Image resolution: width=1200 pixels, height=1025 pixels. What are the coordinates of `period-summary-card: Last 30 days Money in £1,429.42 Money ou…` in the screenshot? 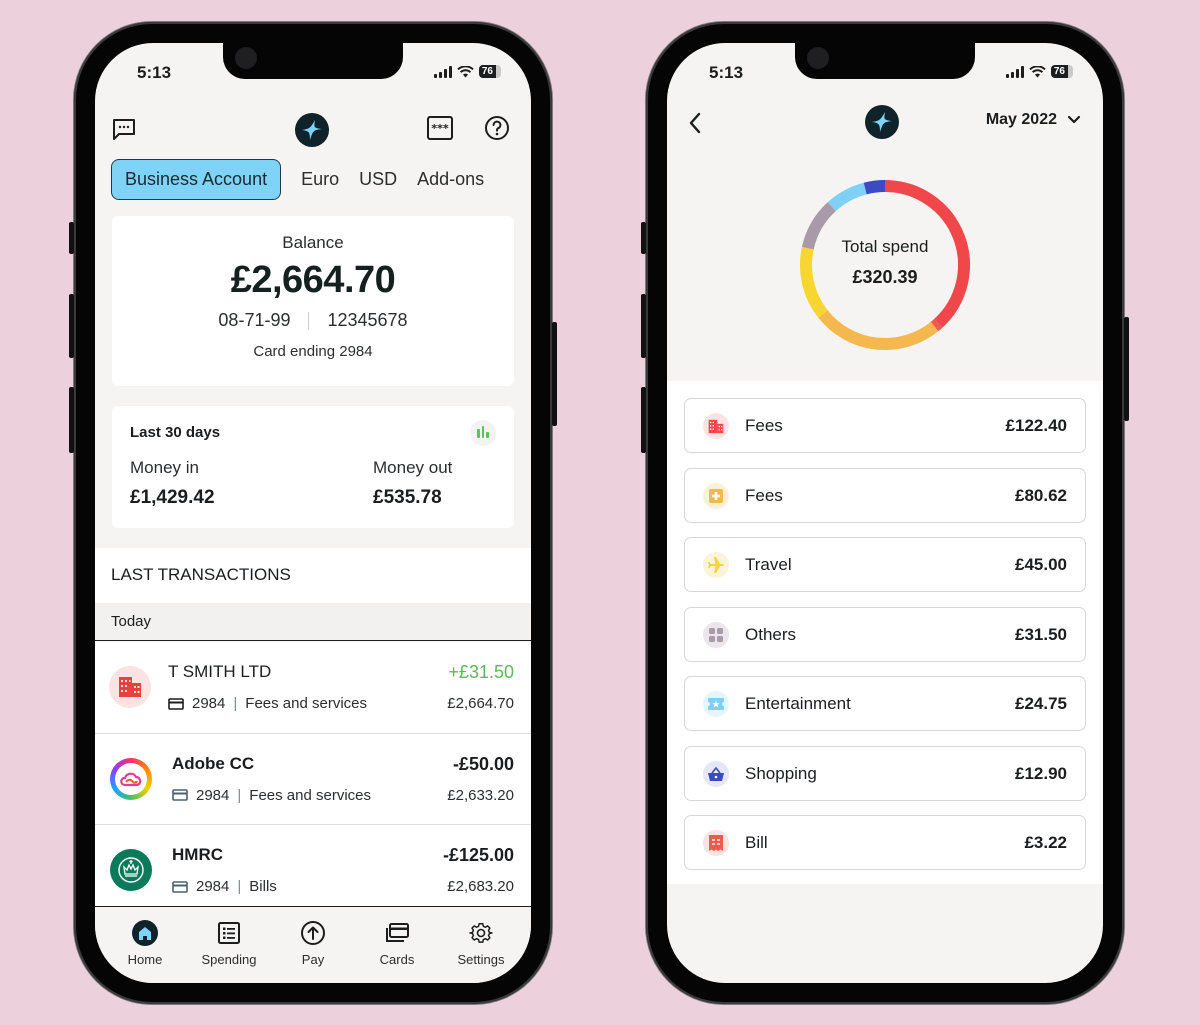 It's located at (313, 467).